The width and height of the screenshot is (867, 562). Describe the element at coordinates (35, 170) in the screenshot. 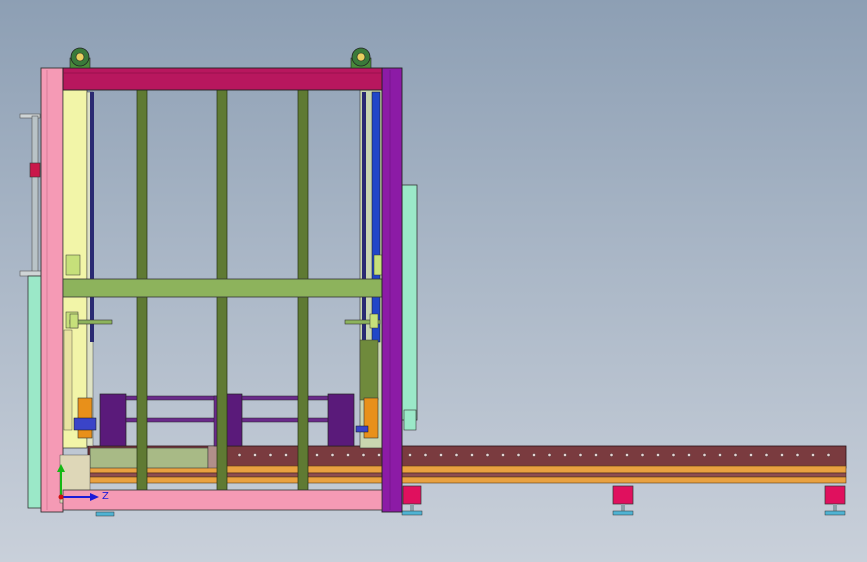

I see `indicator-block` at that location.